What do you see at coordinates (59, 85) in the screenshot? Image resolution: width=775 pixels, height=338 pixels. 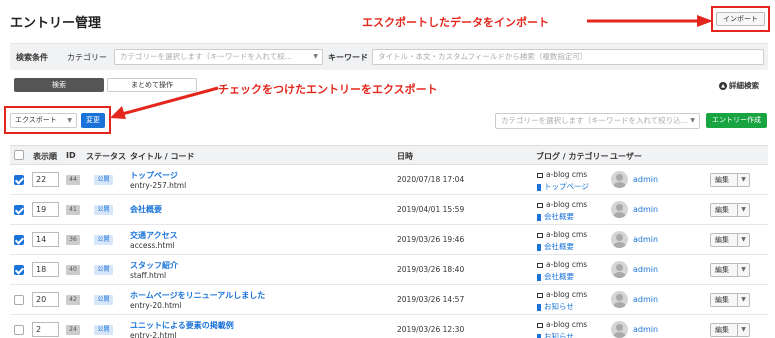 I see `tab-search: 検索` at bounding box center [59, 85].